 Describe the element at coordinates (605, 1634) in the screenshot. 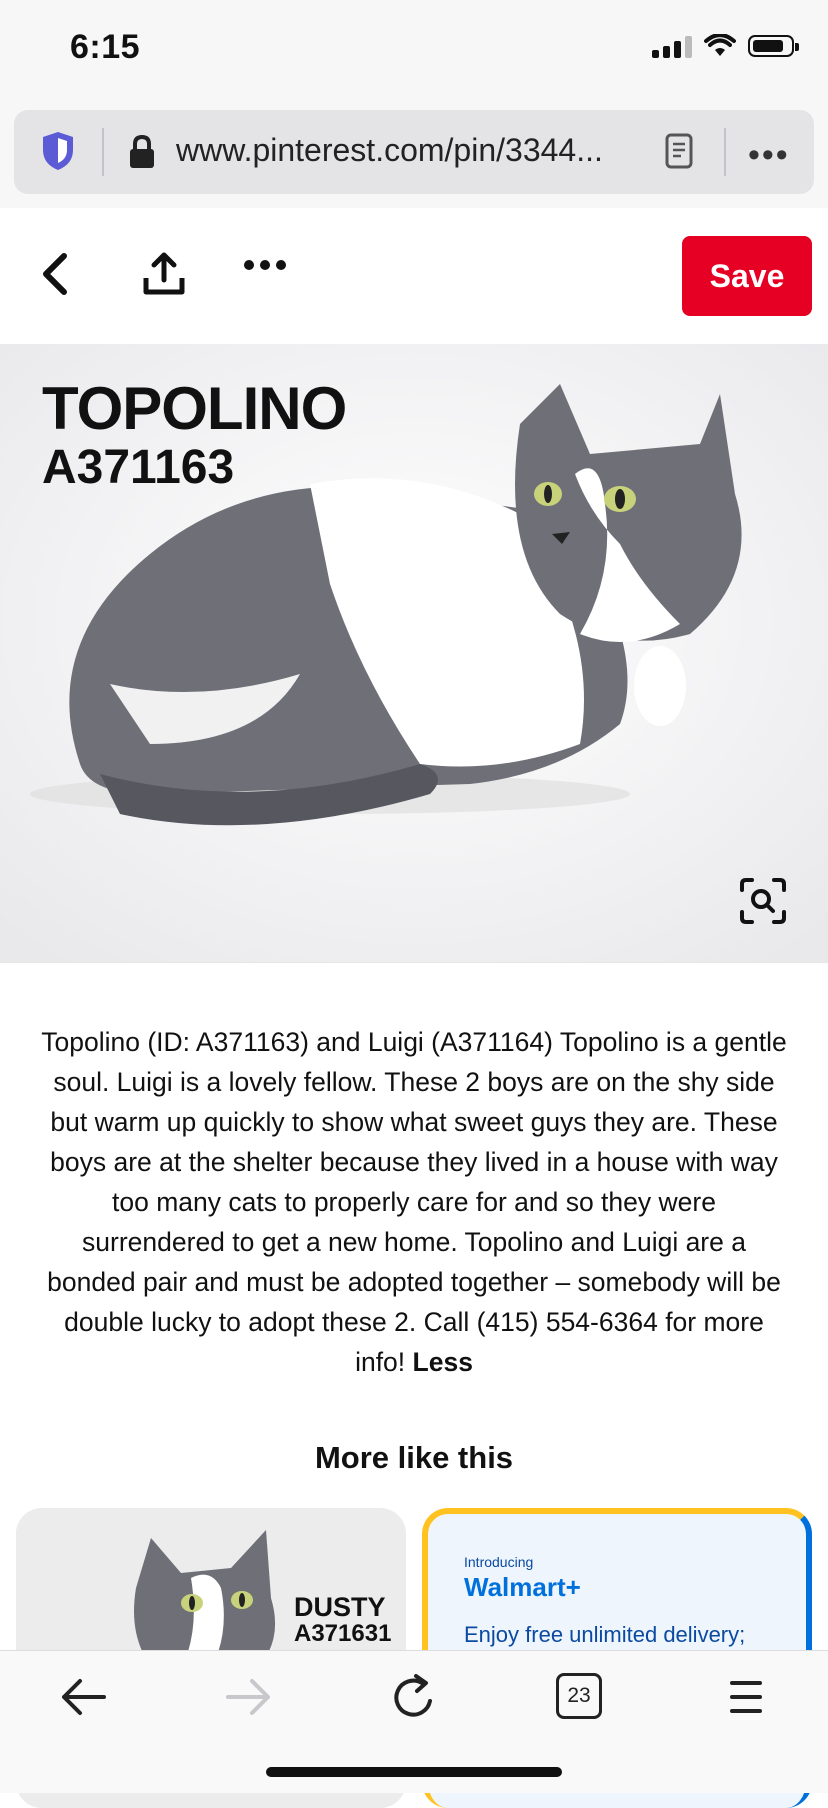

I see `ad-promo-text: Enjoy free unlimited delivery;` at that location.